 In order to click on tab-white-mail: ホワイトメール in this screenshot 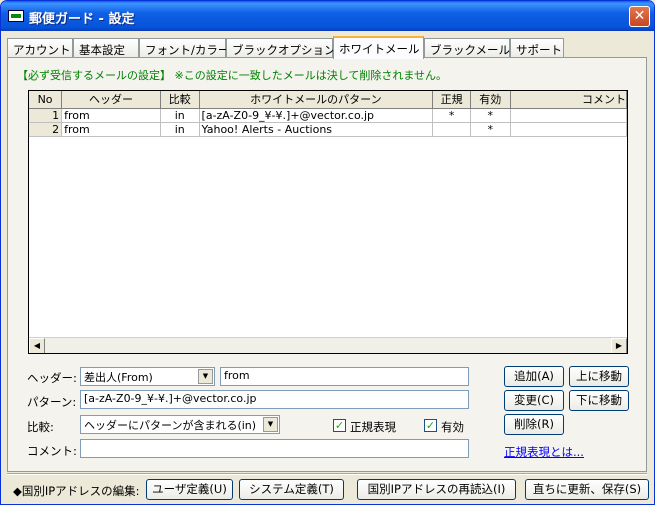, I will do `click(378, 47)`.